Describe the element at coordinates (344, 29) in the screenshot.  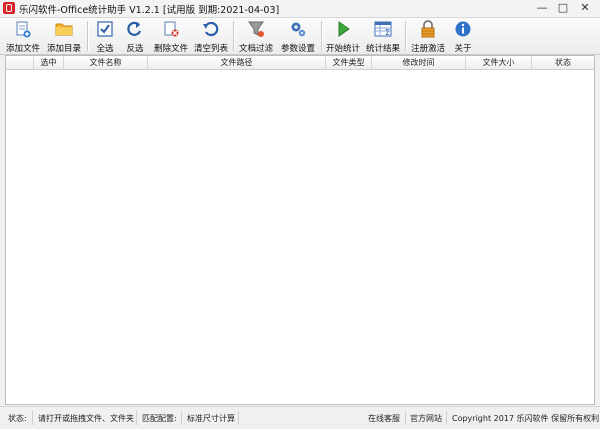
I see `play-icon` at that location.